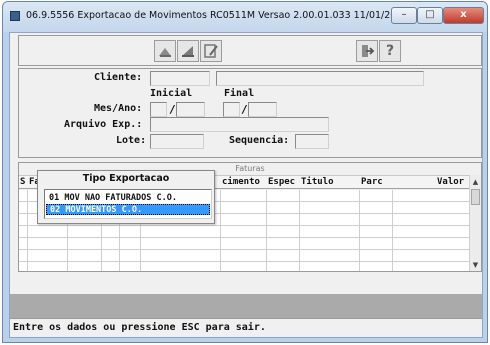  I want to click on inicial-label: Inicial, so click(171, 93).